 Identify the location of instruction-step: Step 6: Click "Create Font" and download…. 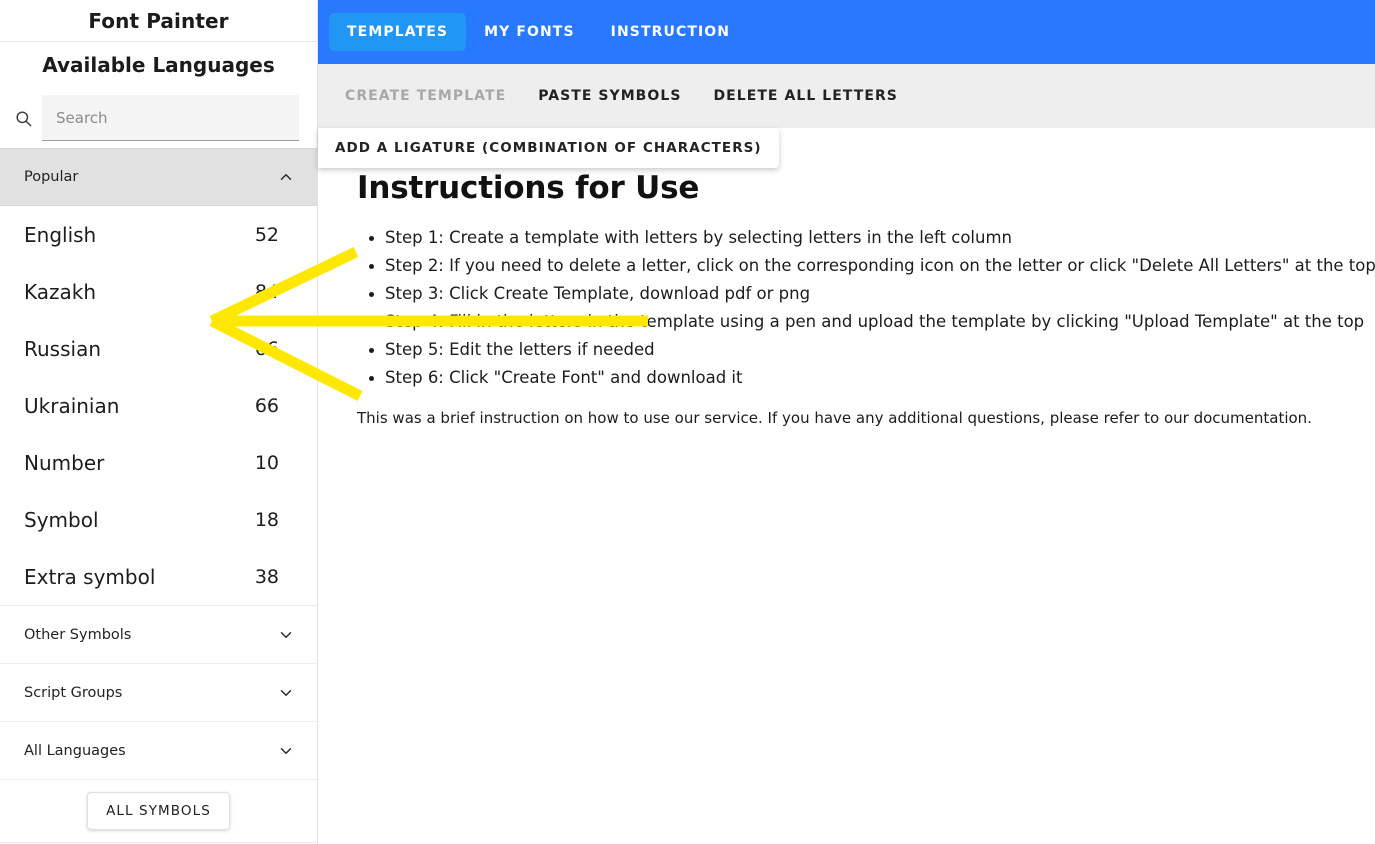
(880, 377).